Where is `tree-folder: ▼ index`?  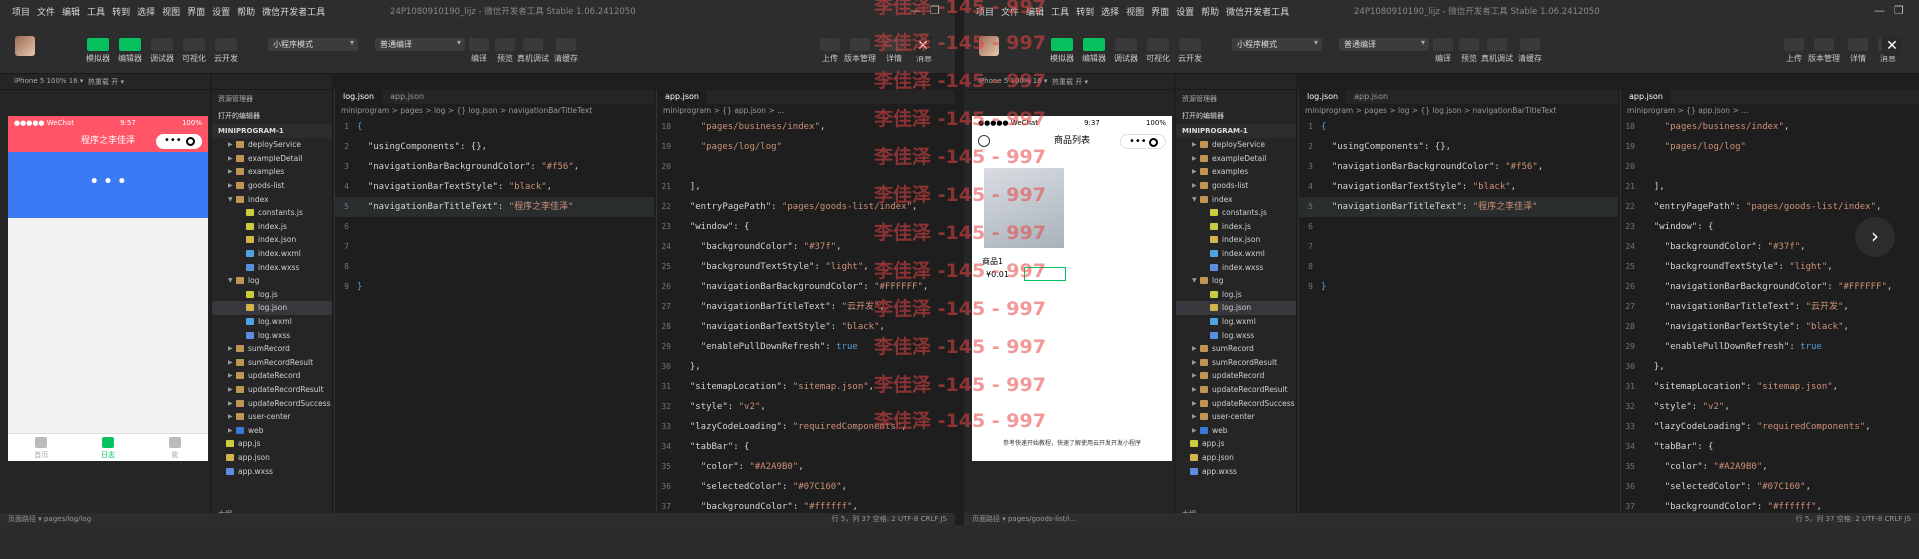
tree-folder: ▼ index is located at coordinates (272, 199).